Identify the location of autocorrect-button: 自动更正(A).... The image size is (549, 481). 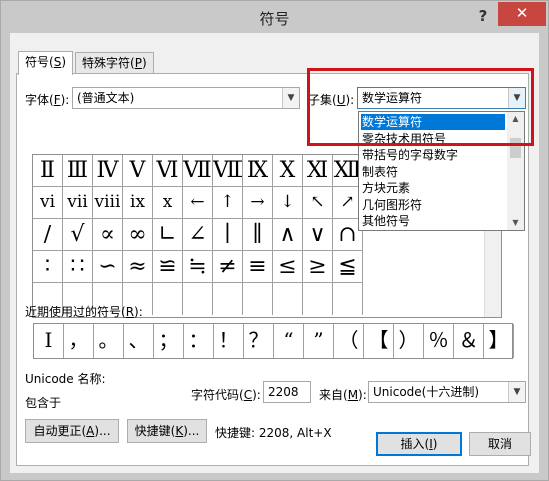
(72, 431).